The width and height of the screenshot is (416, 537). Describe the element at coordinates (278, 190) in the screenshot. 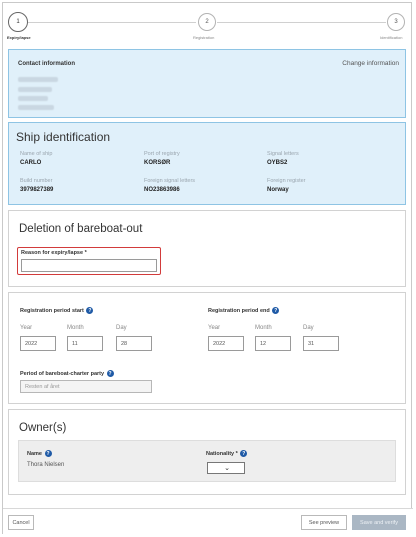

I see `foreign-register-value: Norway` at that location.